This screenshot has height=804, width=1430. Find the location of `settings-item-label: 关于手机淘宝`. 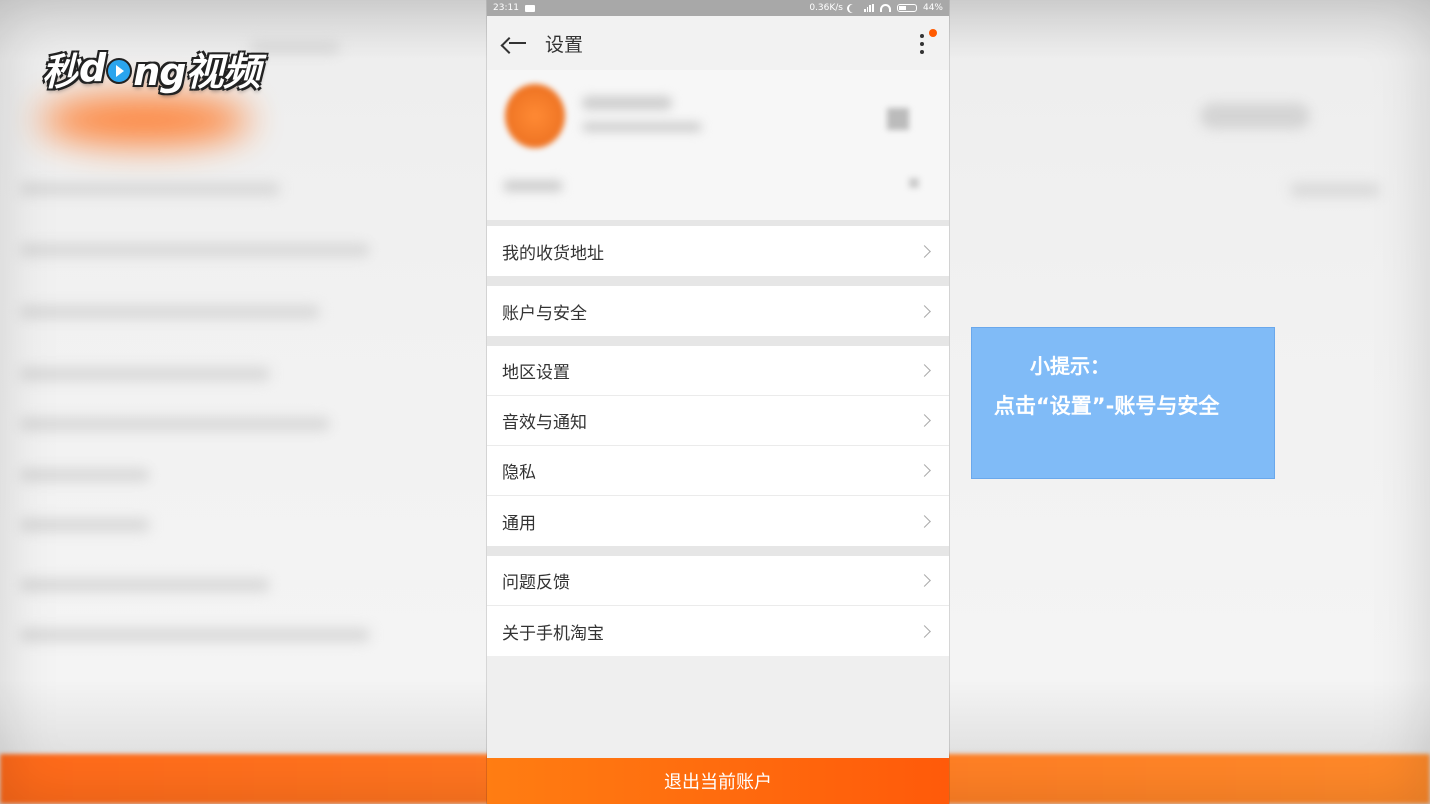

settings-item-label: 关于手机淘宝 is located at coordinates (553, 633).